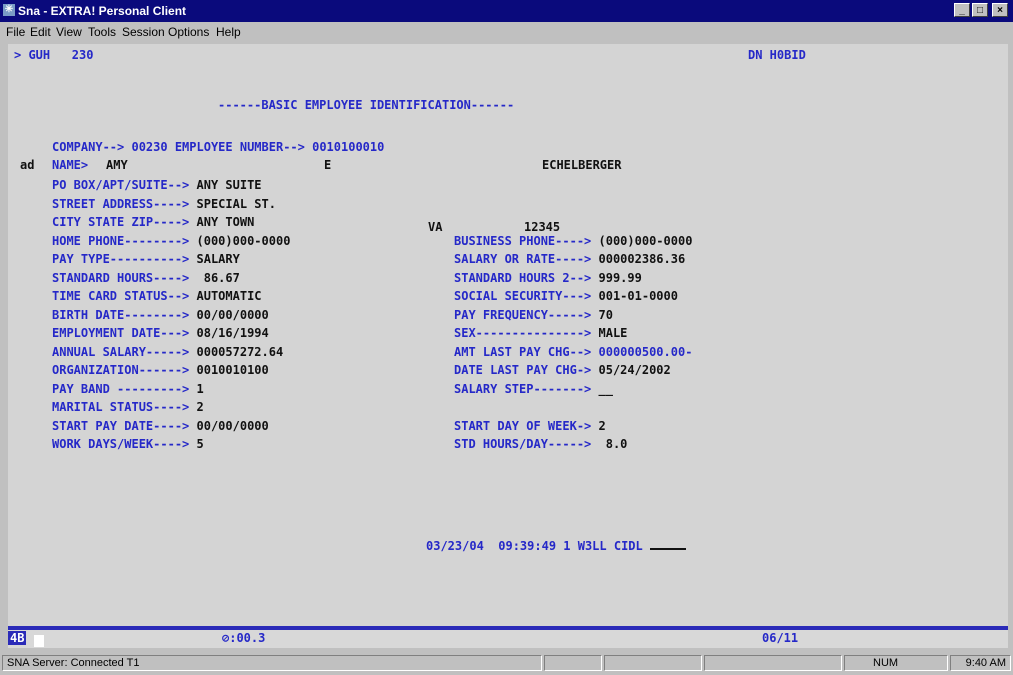 This screenshot has height=675, width=1013. I want to click on state-field: VA, so click(435, 227).